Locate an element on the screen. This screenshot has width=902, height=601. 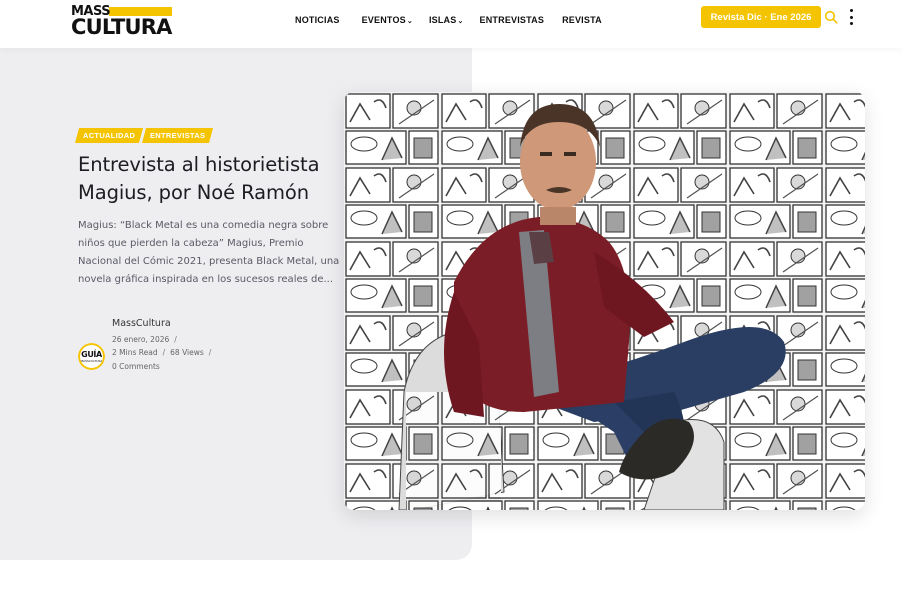
tag-label: ENTREVISTAS is located at coordinates (178, 135).